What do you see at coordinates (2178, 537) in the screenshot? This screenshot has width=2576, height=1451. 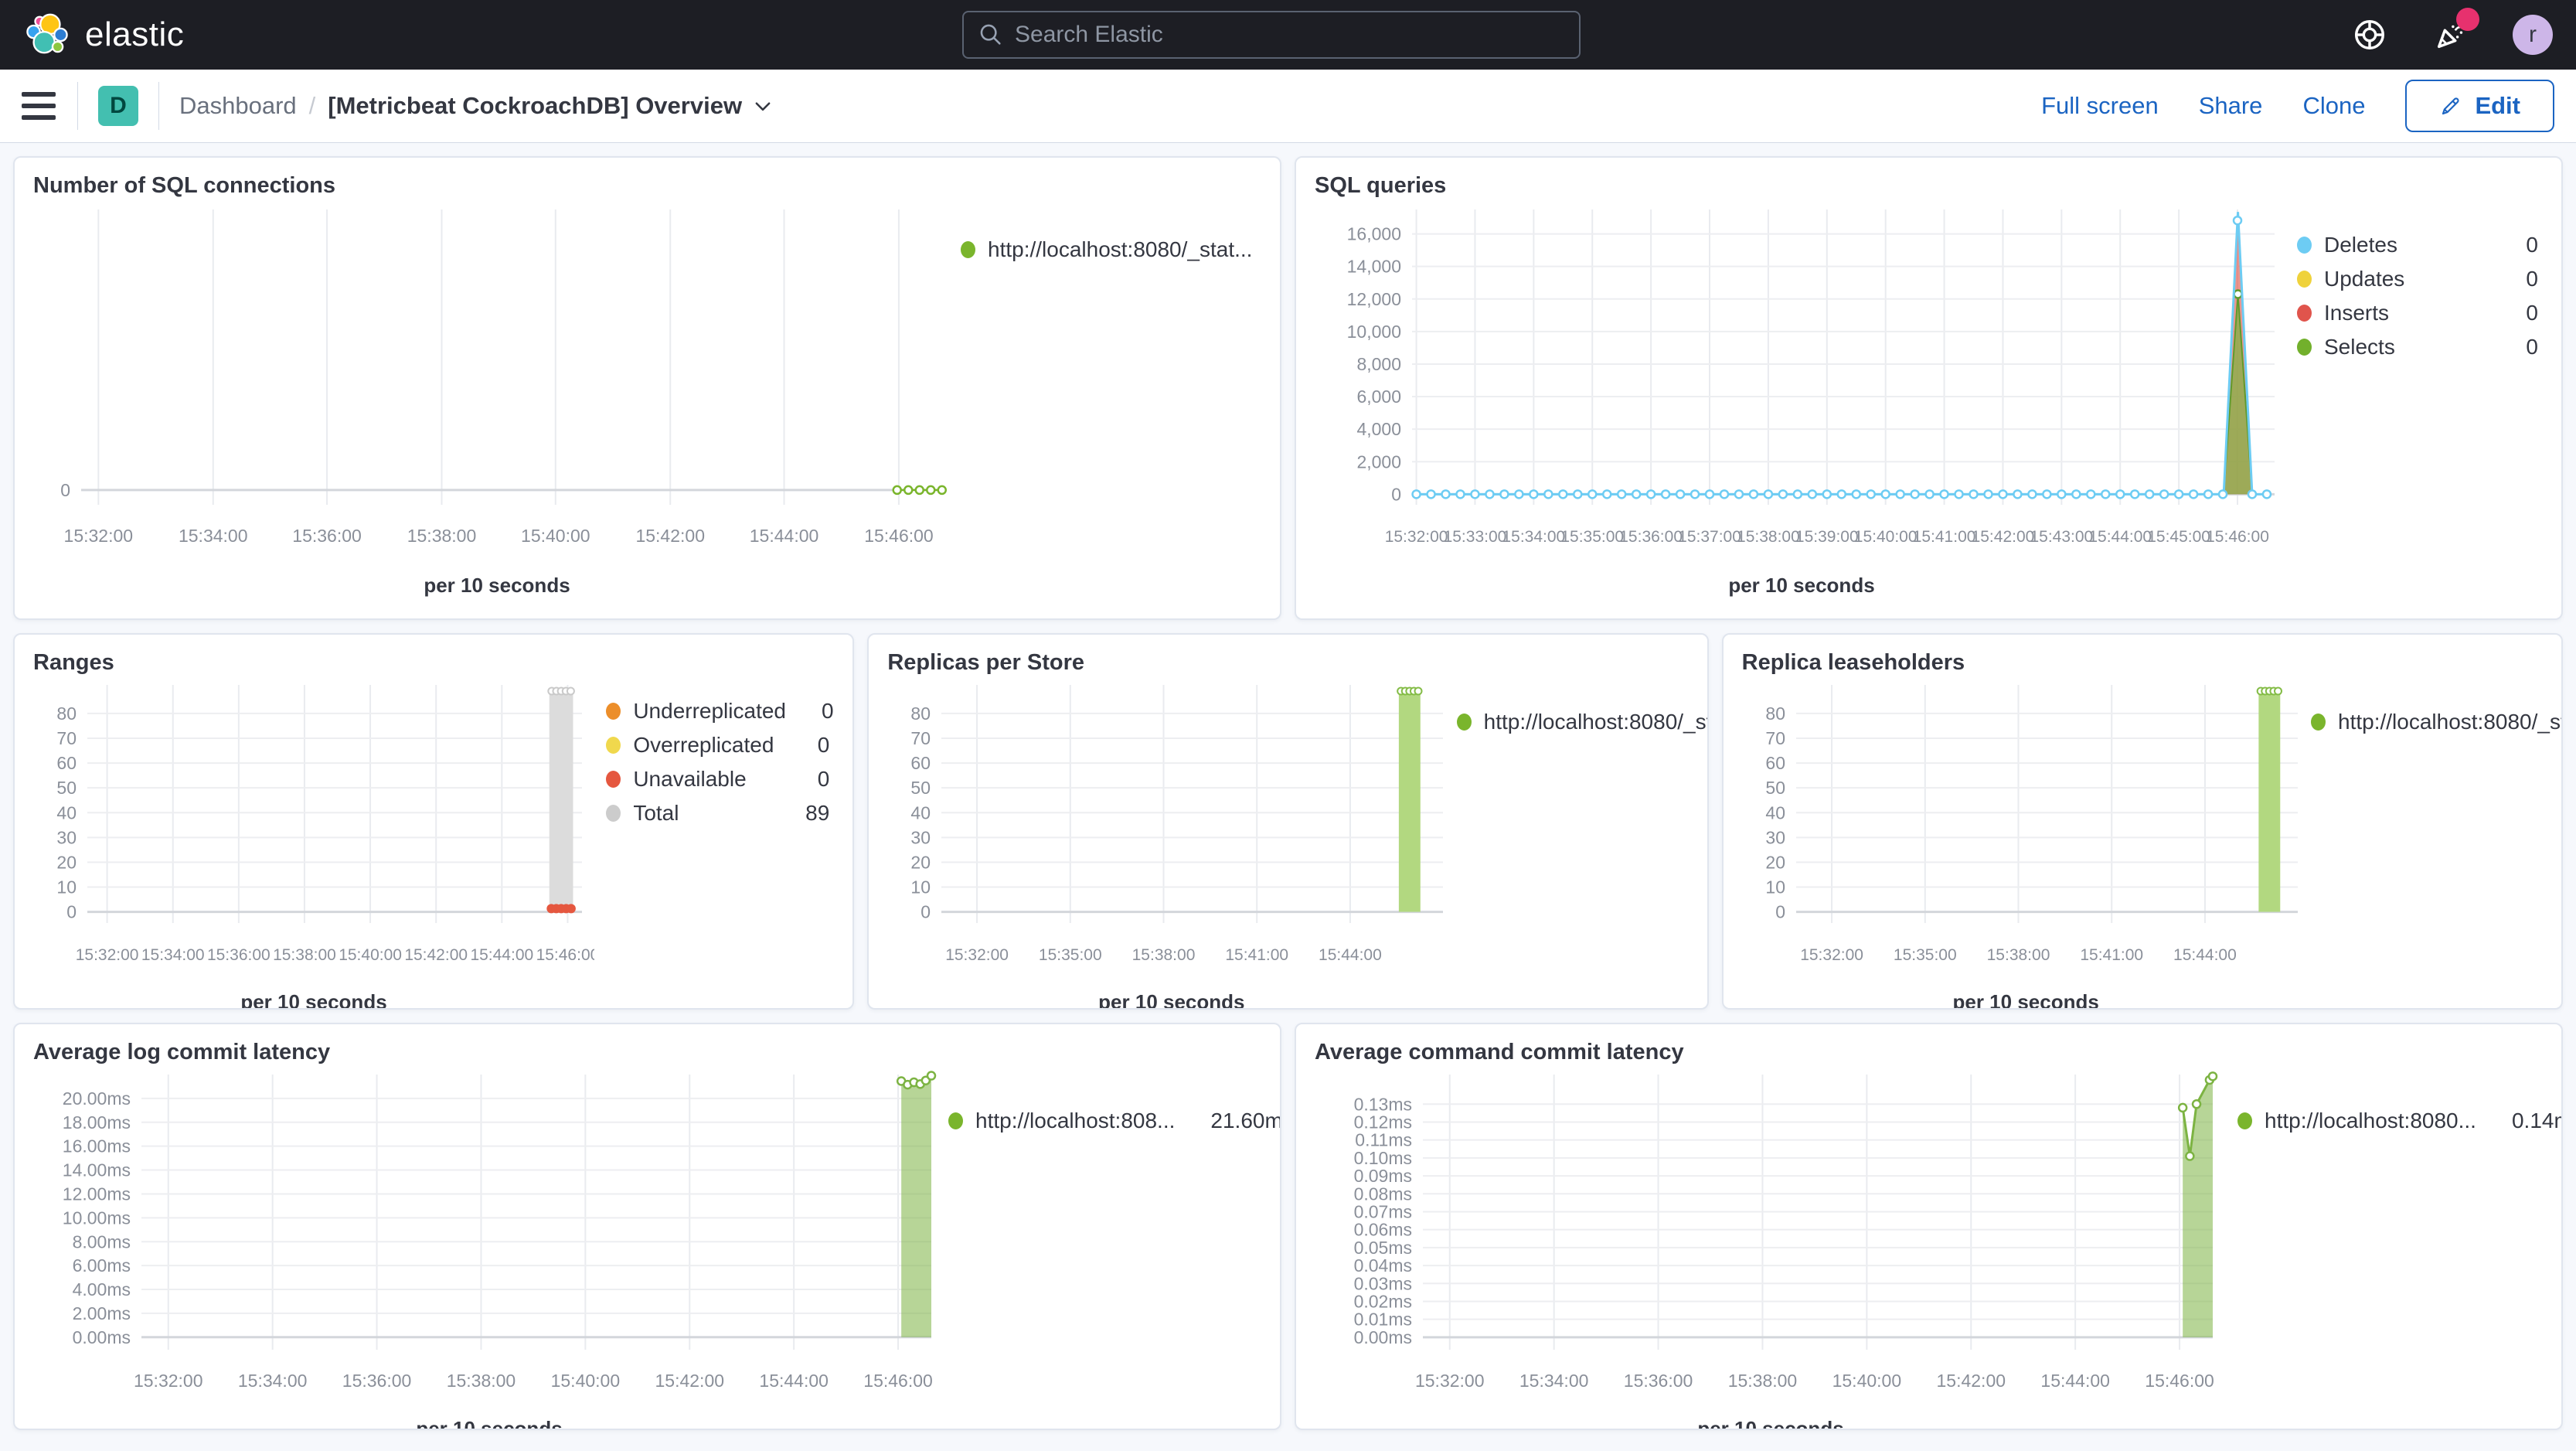 I see `svg-text: 15:45:00` at bounding box center [2178, 537].